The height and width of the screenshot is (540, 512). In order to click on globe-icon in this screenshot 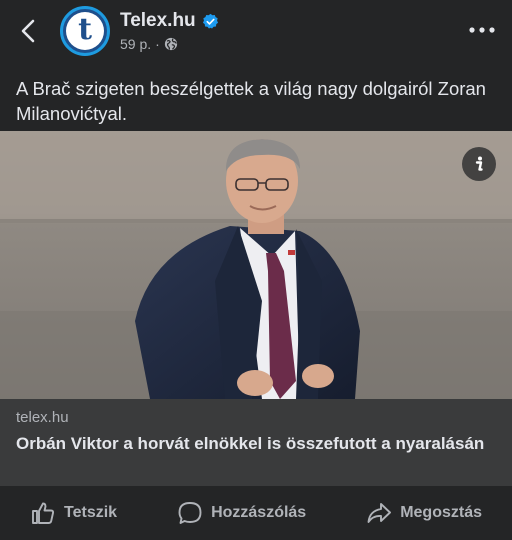, I will do `click(170, 44)`.